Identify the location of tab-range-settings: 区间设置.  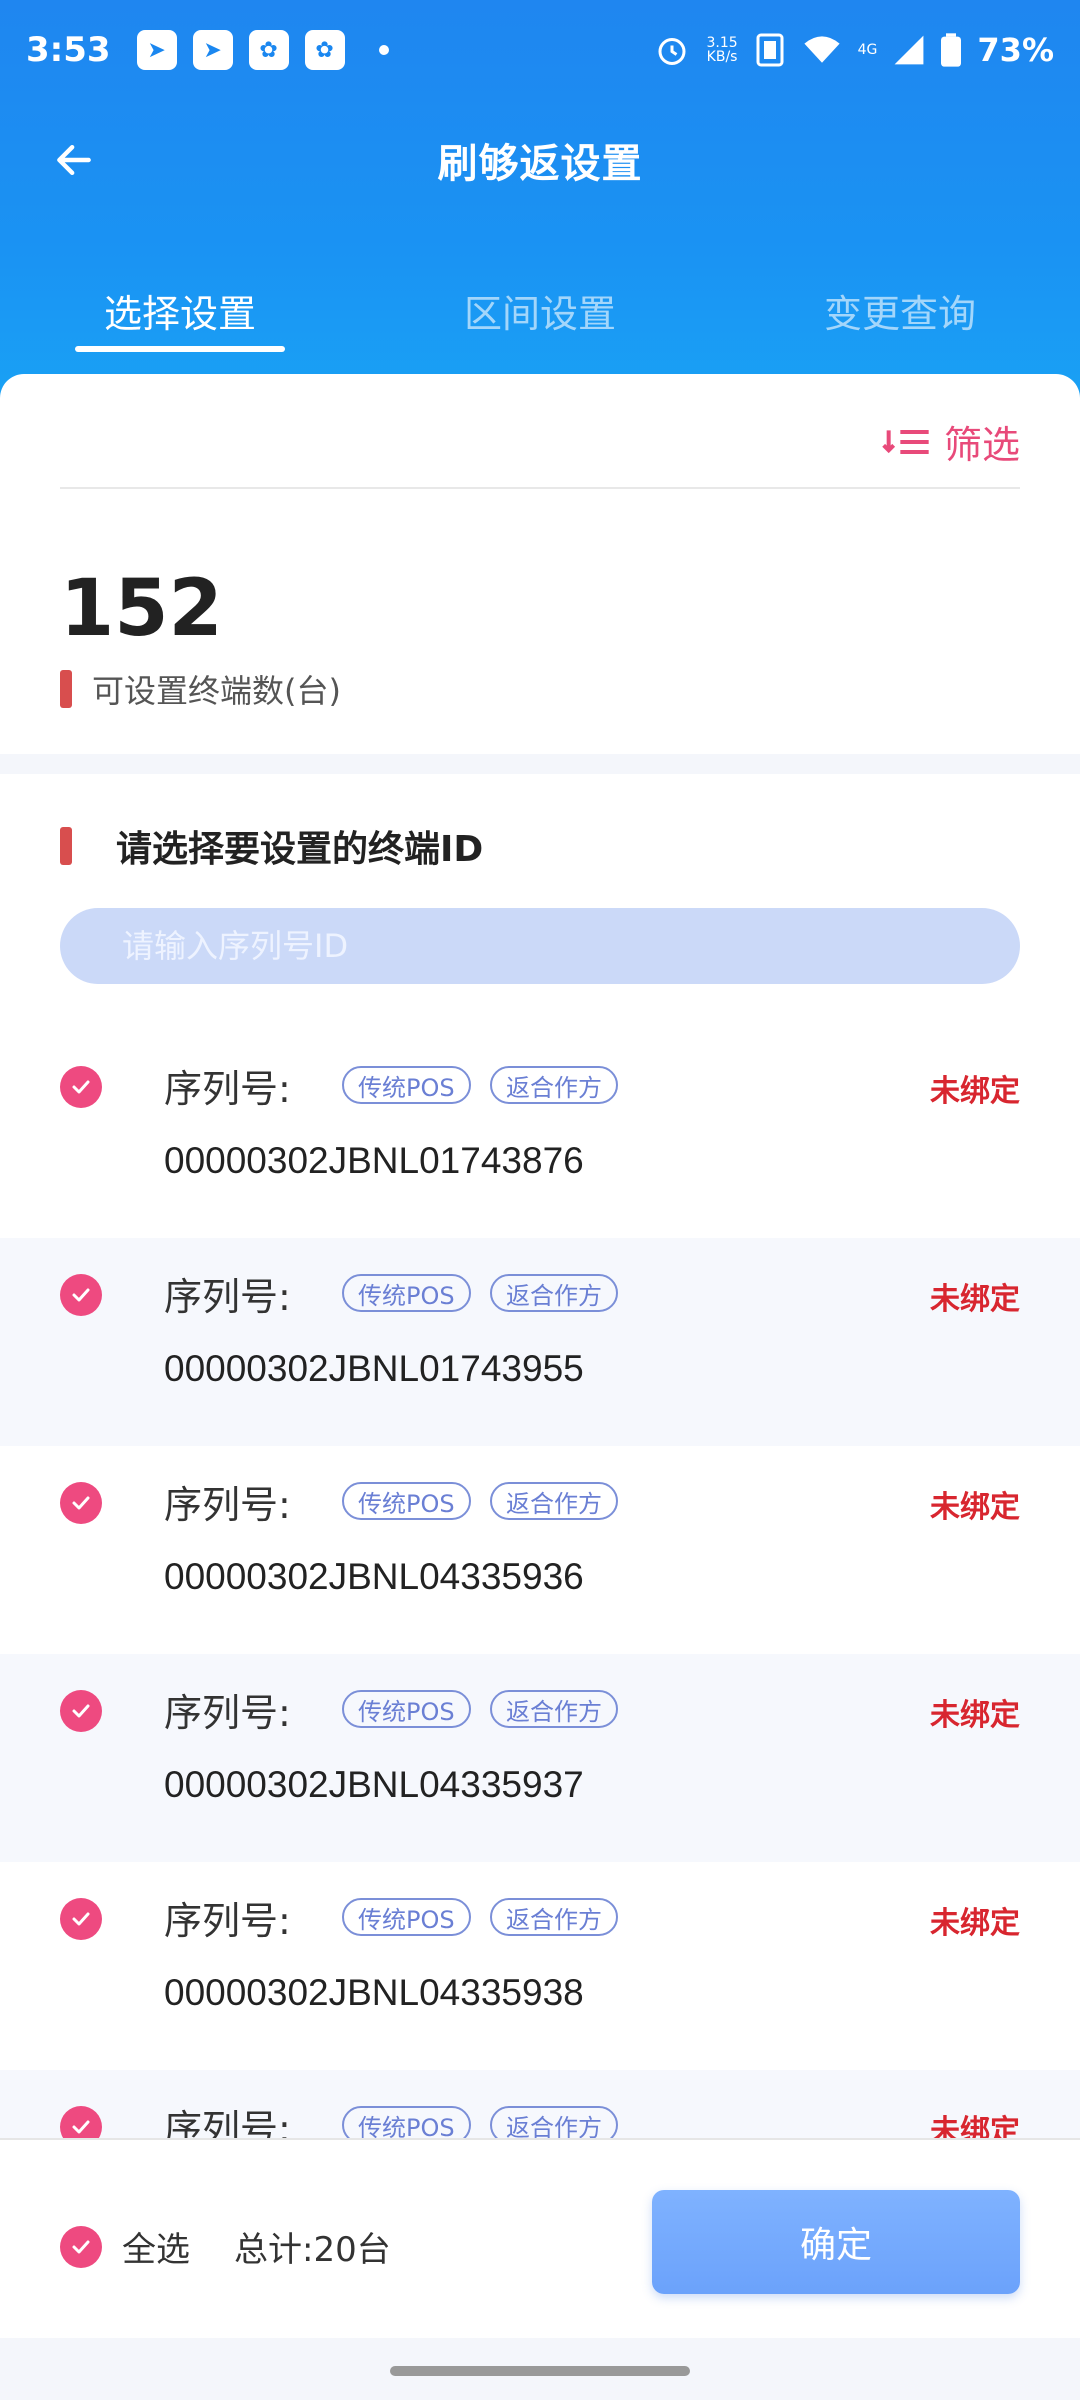
(540, 310).